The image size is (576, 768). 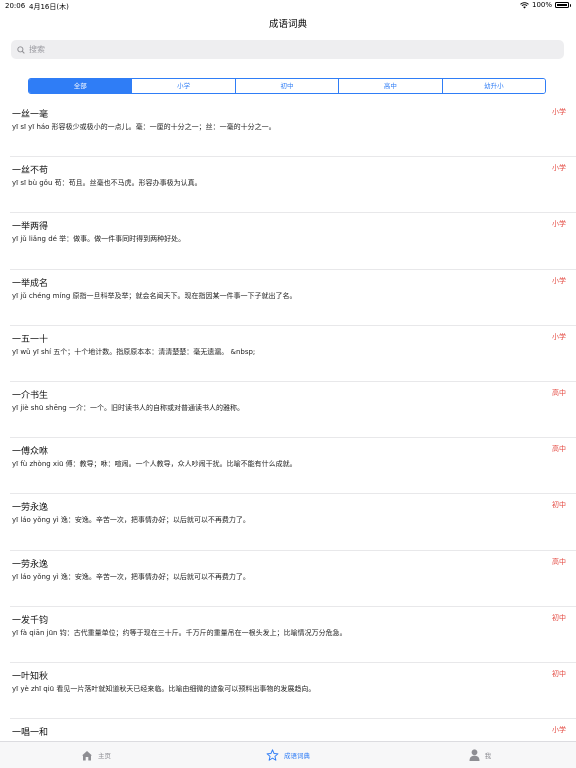 I want to click on idiom-title: 一五一十, so click(x=30, y=339).